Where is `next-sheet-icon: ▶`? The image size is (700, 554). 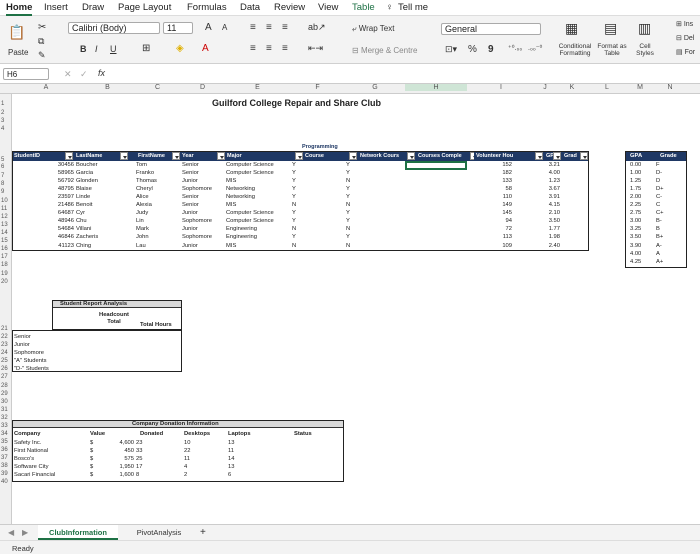 next-sheet-icon: ▶ is located at coordinates (25, 532).